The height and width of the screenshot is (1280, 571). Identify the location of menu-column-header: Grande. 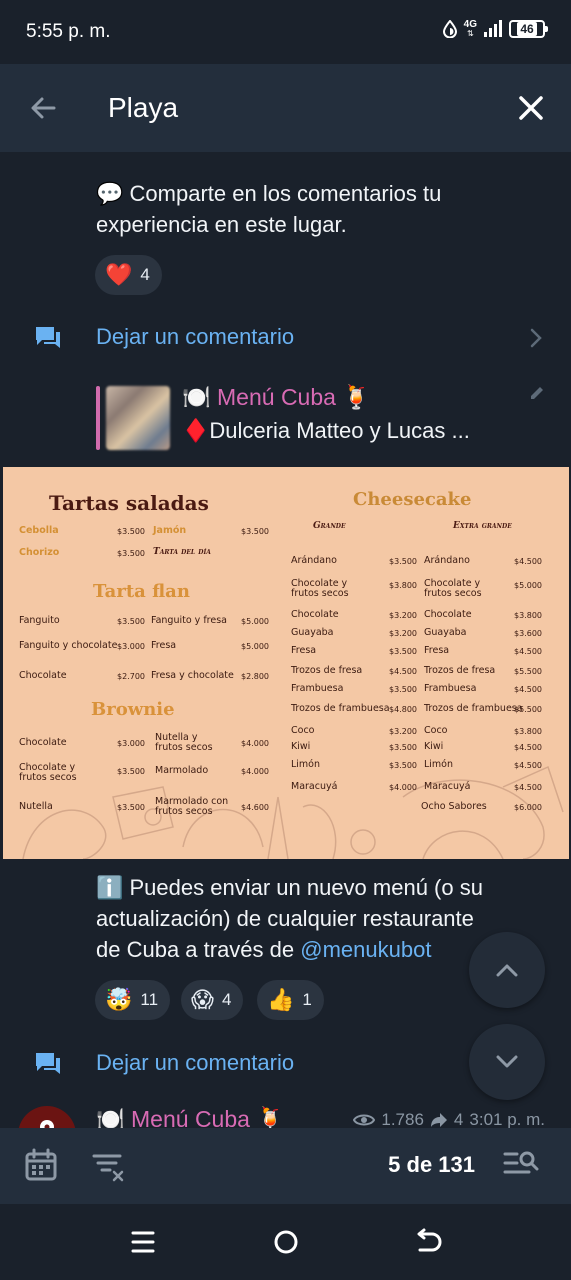
(329, 526).